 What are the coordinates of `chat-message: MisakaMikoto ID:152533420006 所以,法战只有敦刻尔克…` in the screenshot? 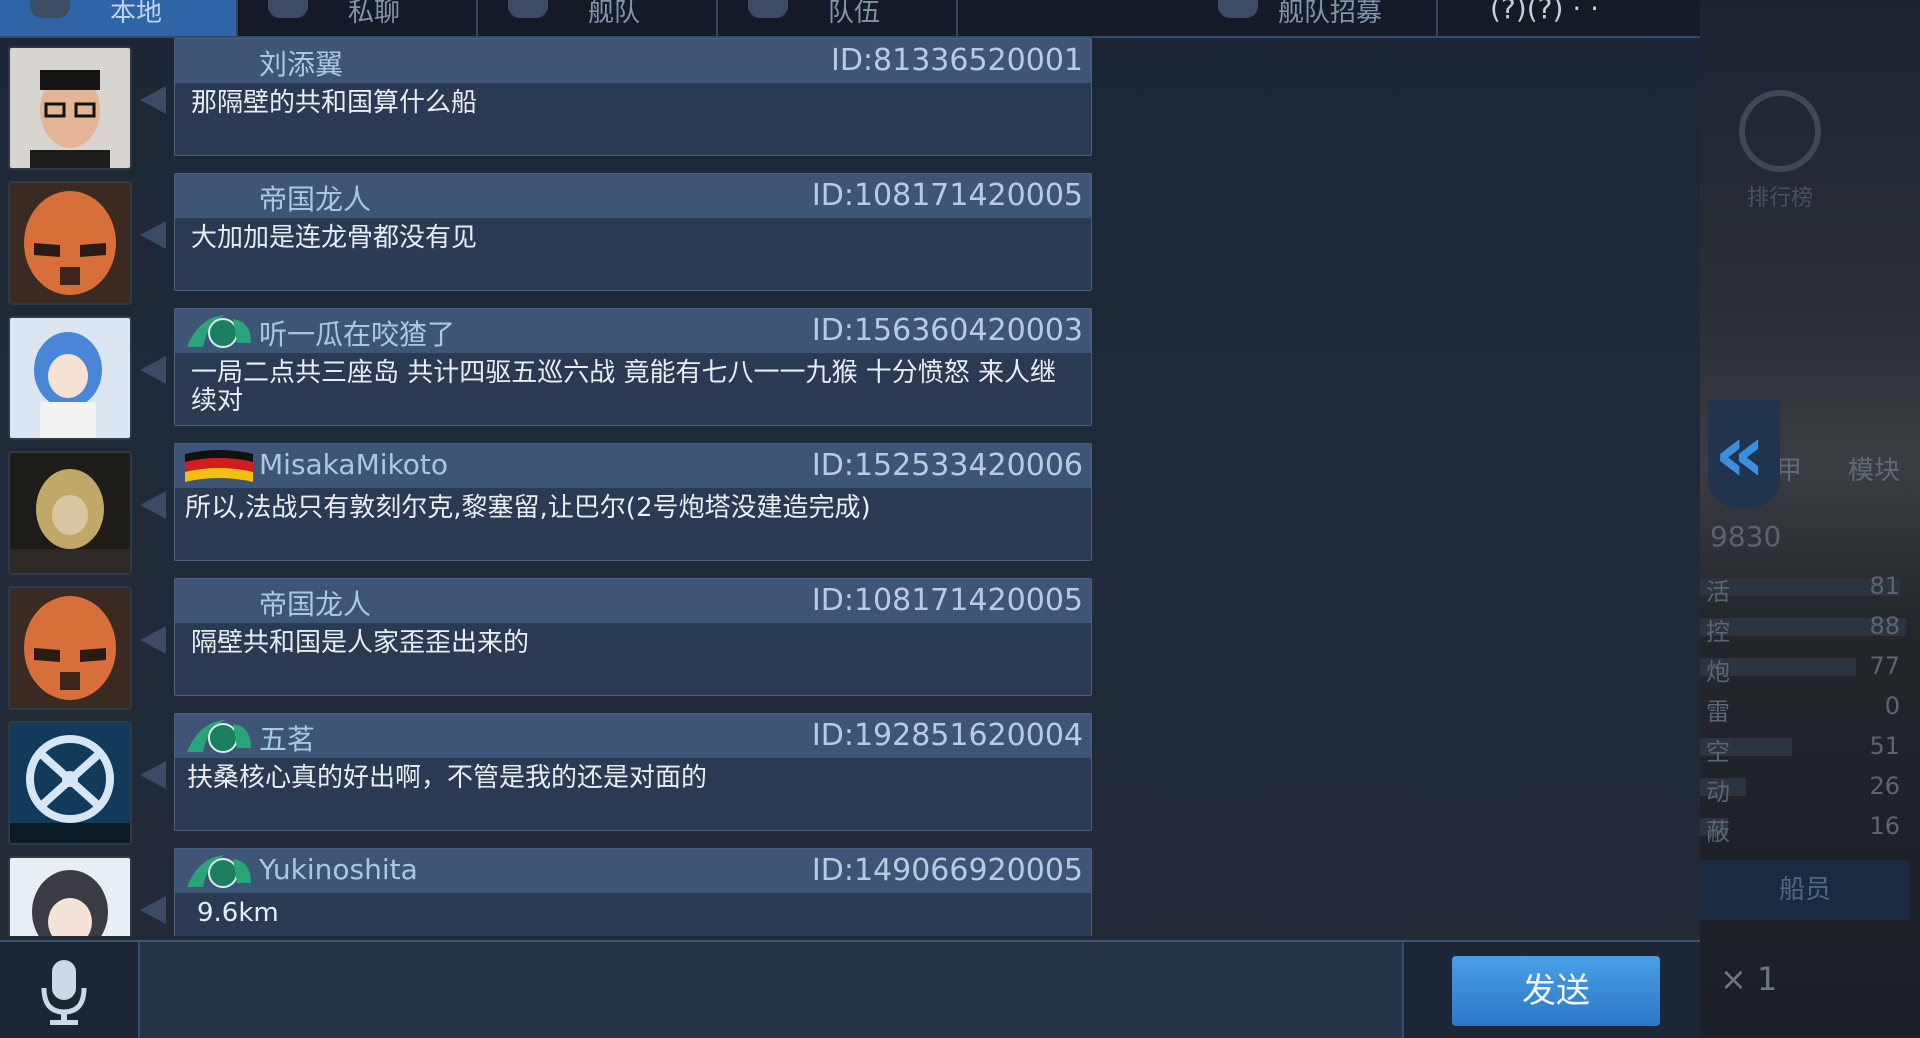 It's located at (550, 509).